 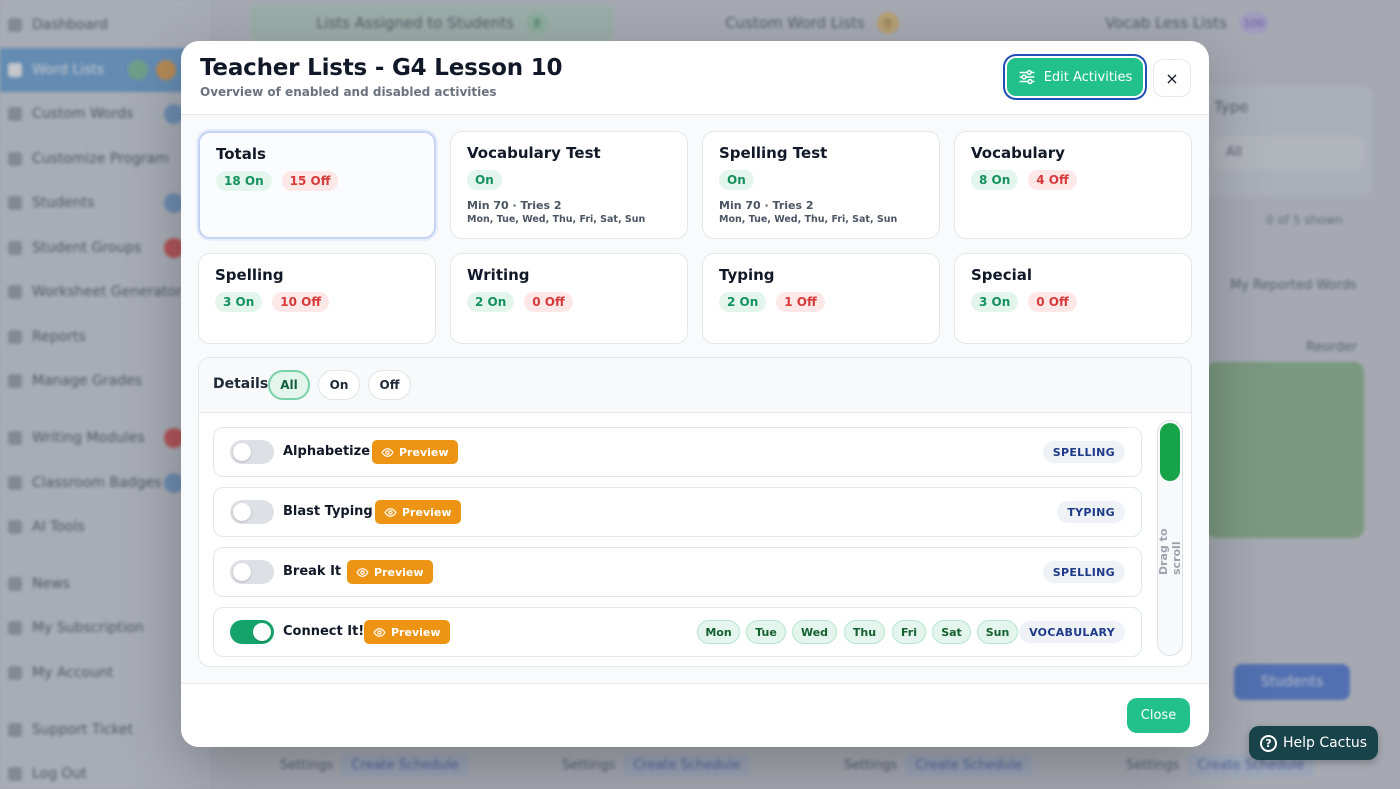 I want to click on sliders-icon, so click(x=1027, y=77).